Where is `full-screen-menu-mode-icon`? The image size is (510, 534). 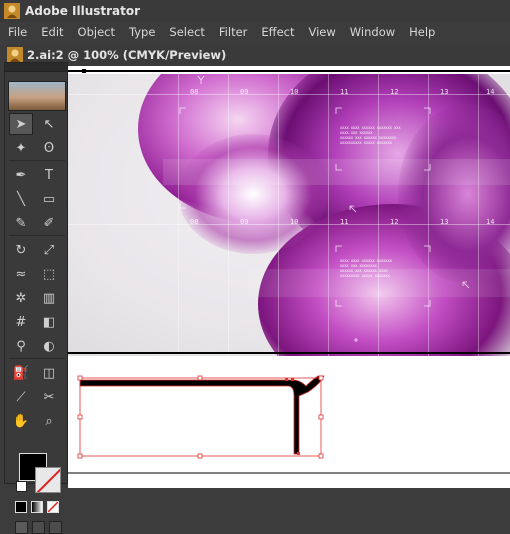 full-screen-menu-mode-icon is located at coordinates (38, 527).